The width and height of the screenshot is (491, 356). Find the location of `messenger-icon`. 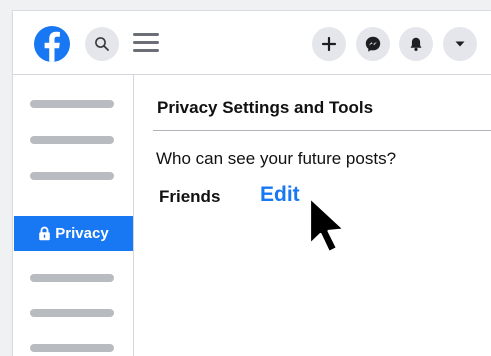

messenger-icon is located at coordinates (373, 44).